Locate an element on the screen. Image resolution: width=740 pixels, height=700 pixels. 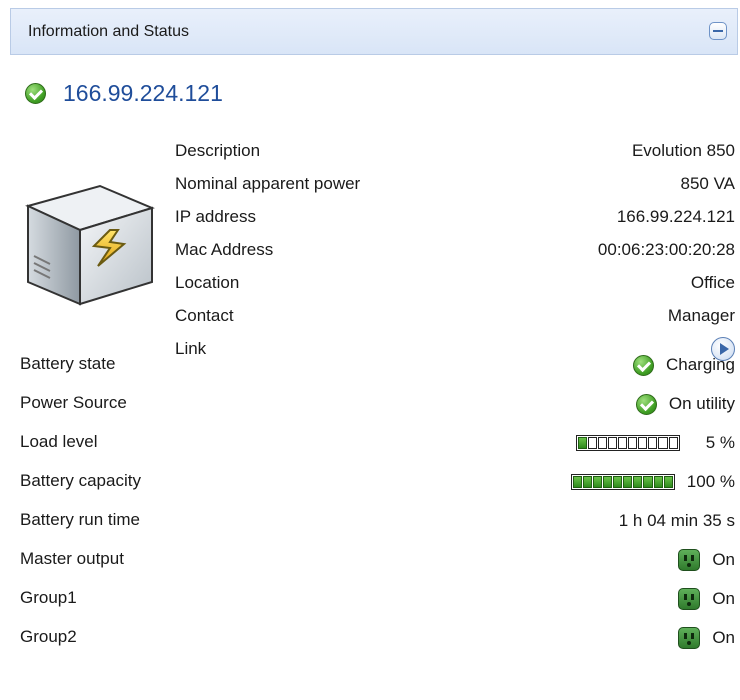
battery-capacity-gauge is located at coordinates (622, 482).